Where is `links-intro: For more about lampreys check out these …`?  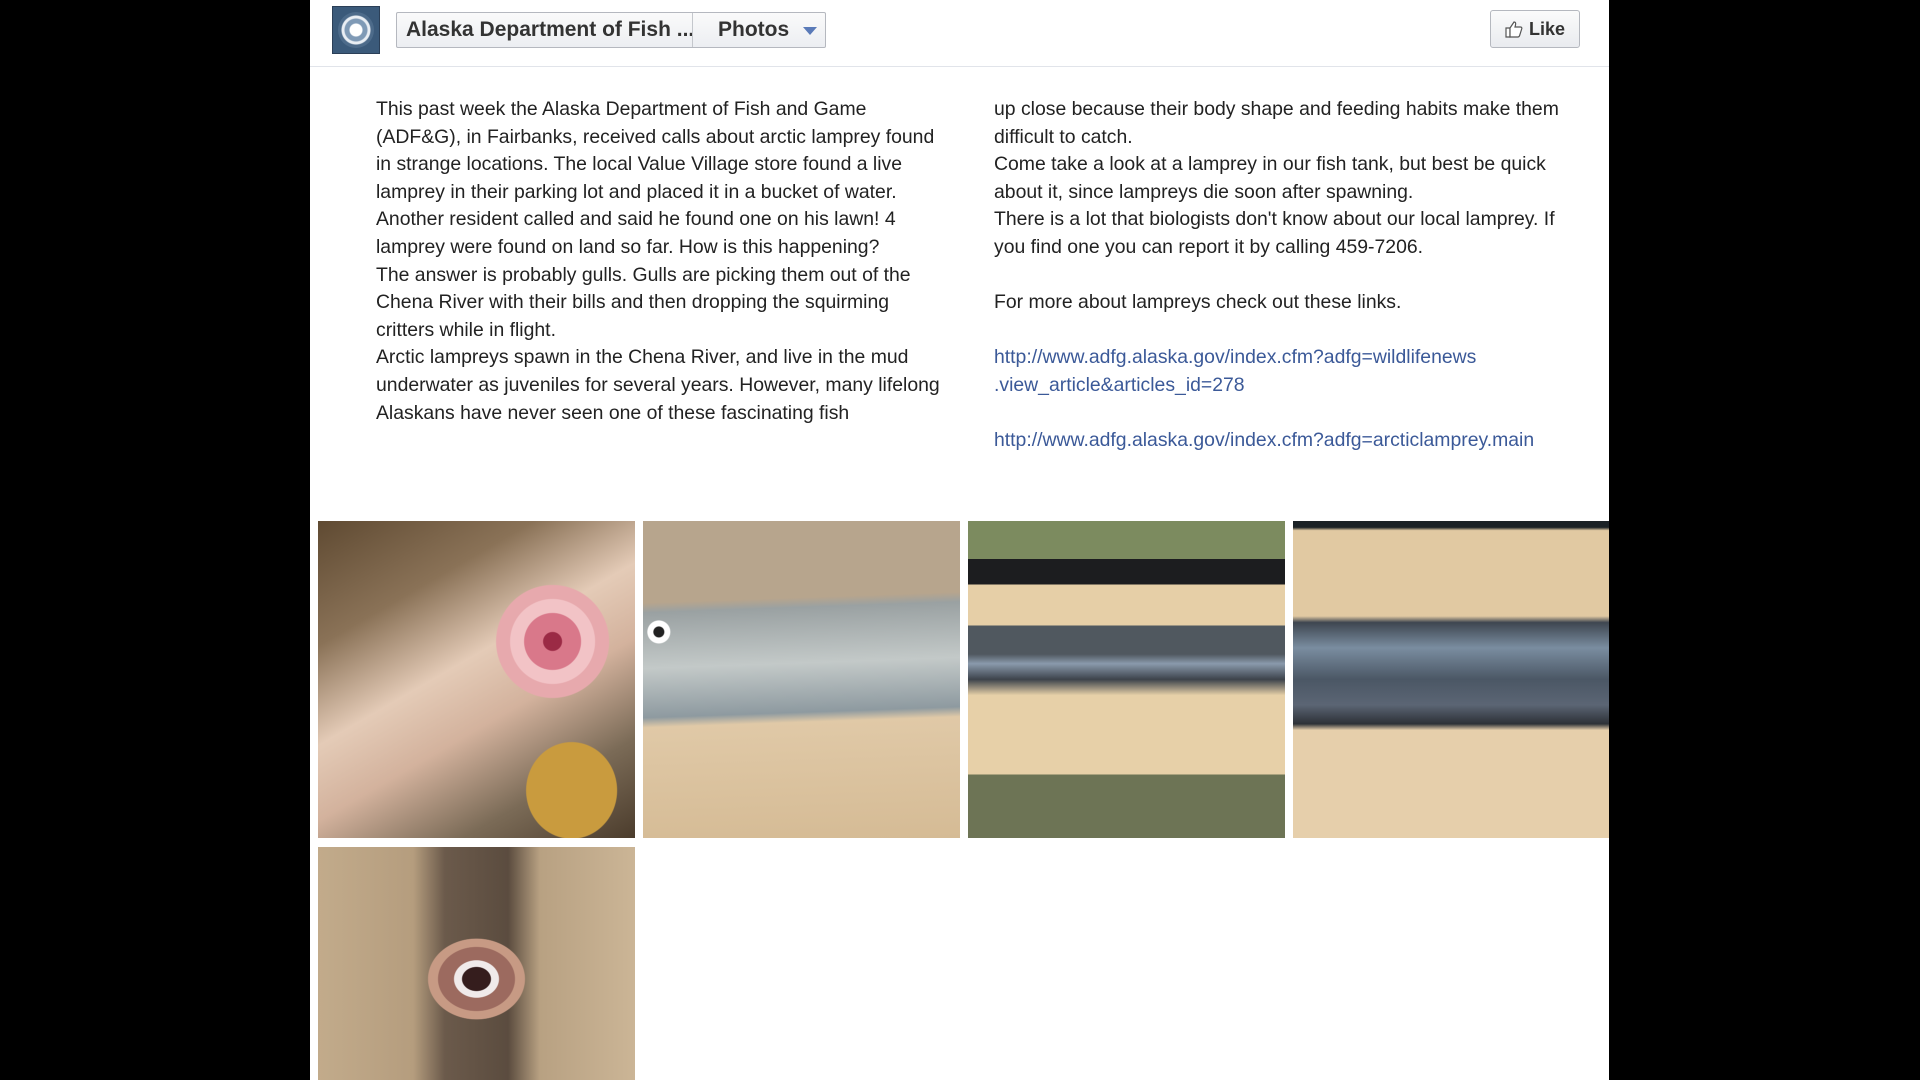
links-intro: For more about lampreys check out these … is located at coordinates (1198, 302).